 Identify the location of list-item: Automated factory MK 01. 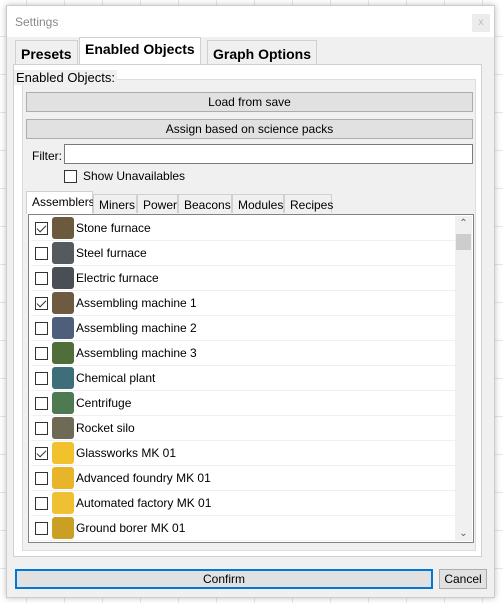
(243, 503).